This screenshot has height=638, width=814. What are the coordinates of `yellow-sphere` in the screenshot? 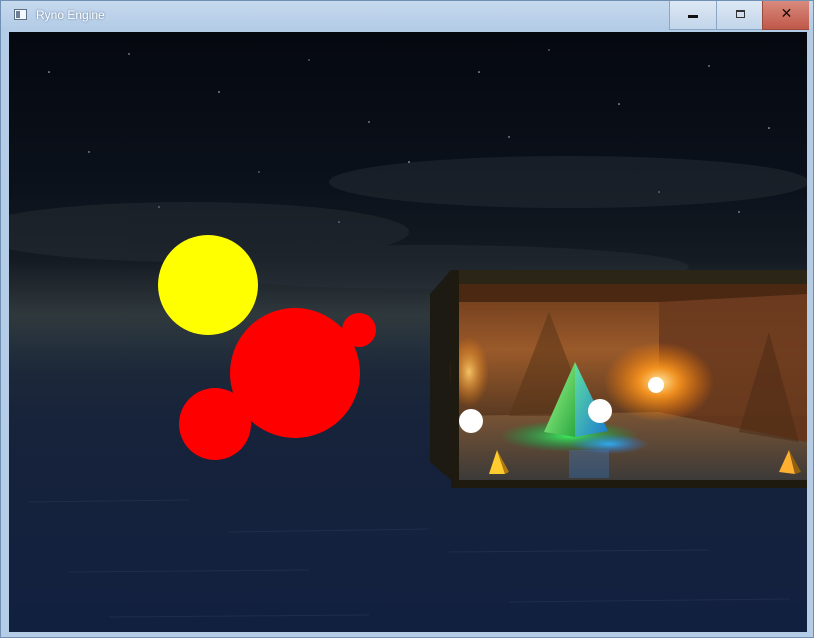 It's located at (208, 285).